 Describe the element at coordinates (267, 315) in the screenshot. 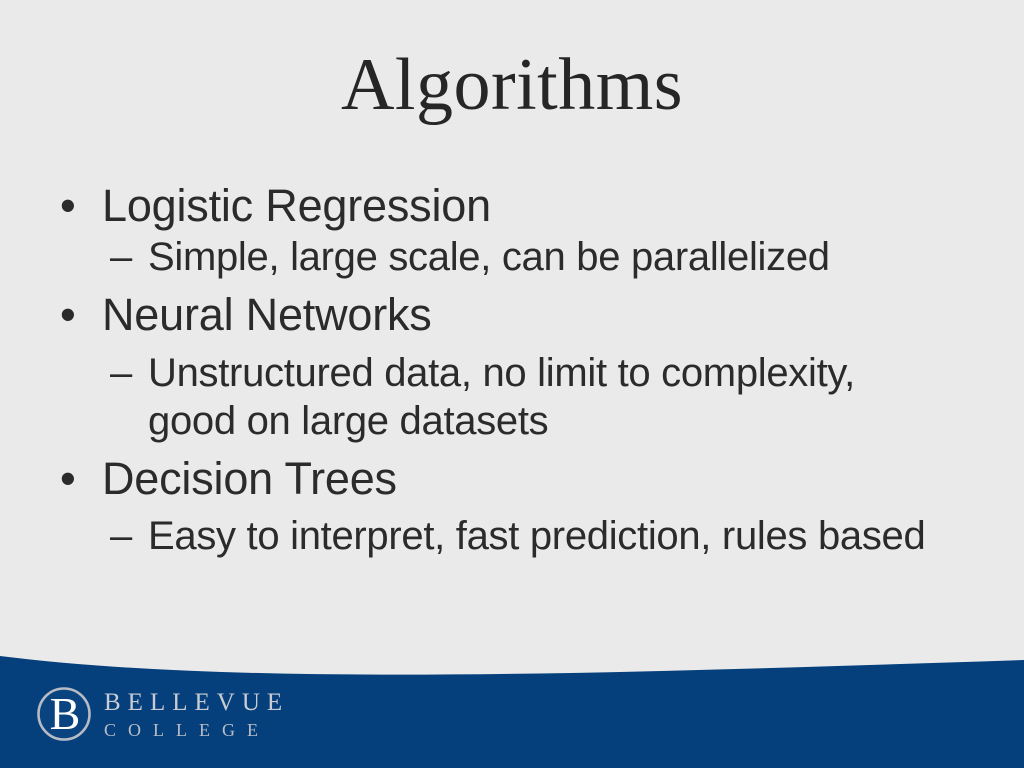

I see `bullet-label: Neural Networks` at that location.